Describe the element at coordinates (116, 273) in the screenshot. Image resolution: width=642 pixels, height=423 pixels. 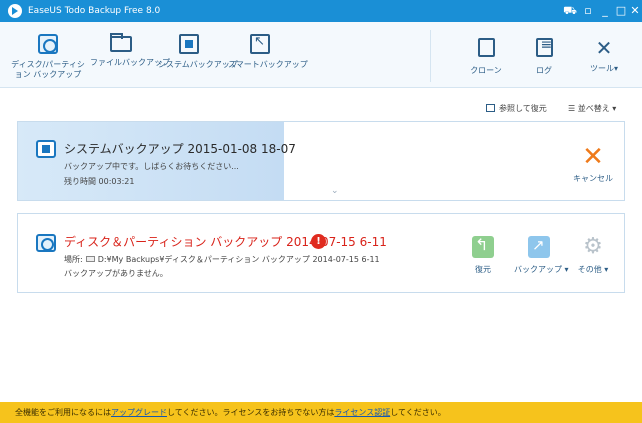
I see `task-message: バックアップがありません。` at that location.